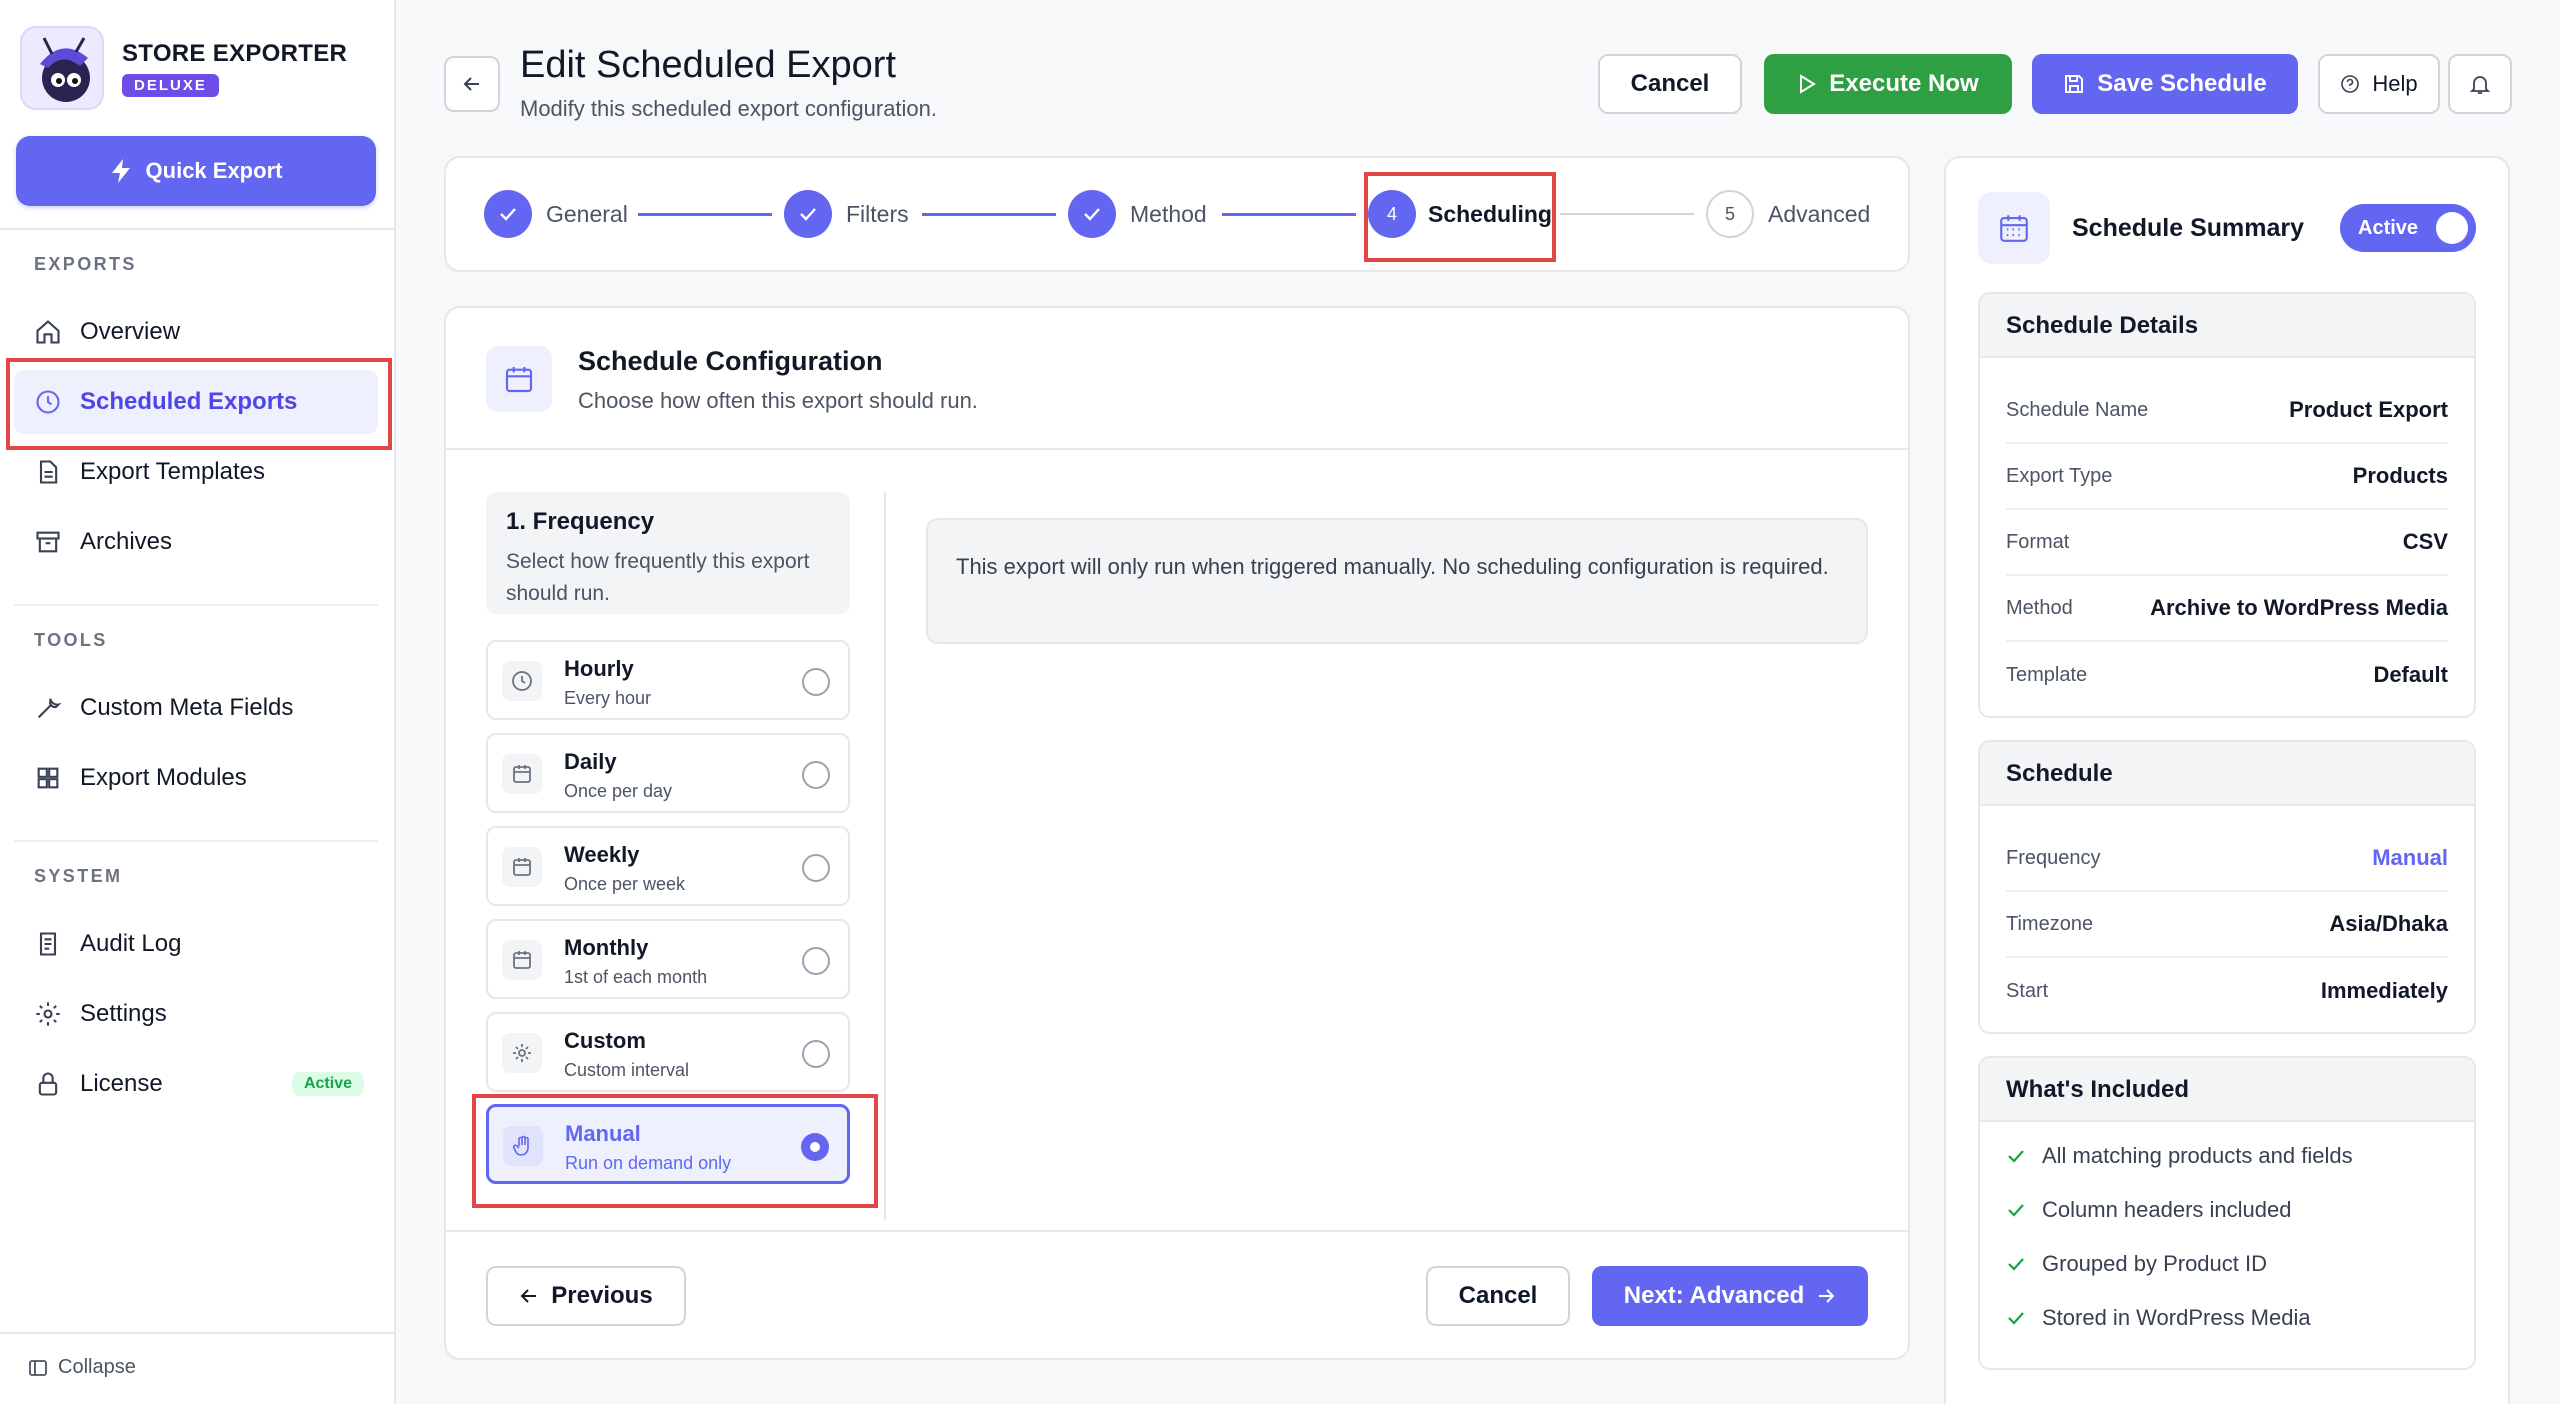  Describe the element at coordinates (603, 1133) in the screenshot. I see `option-label: Manual` at that location.